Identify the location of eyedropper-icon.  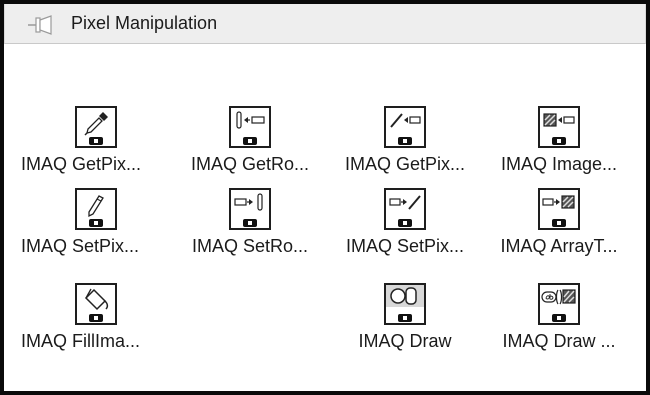
(96, 127).